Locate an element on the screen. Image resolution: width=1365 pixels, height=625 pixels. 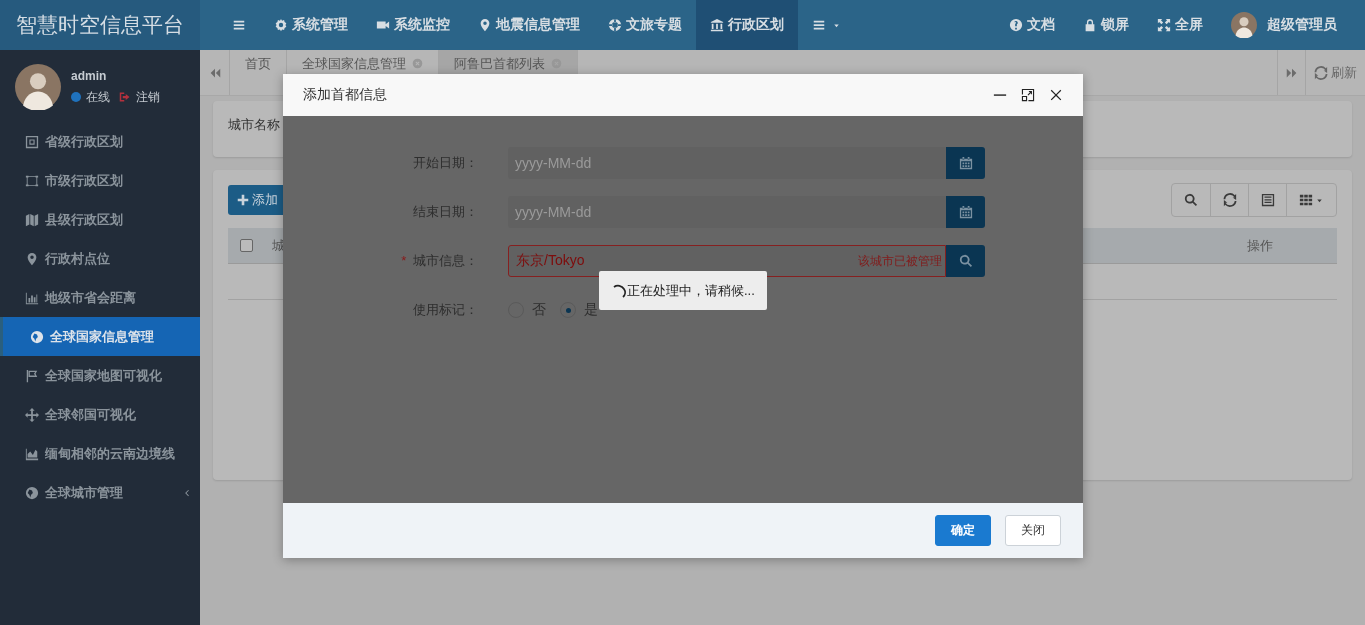
sidebar-item: 市级行政区划 is located at coordinates (100, 180).